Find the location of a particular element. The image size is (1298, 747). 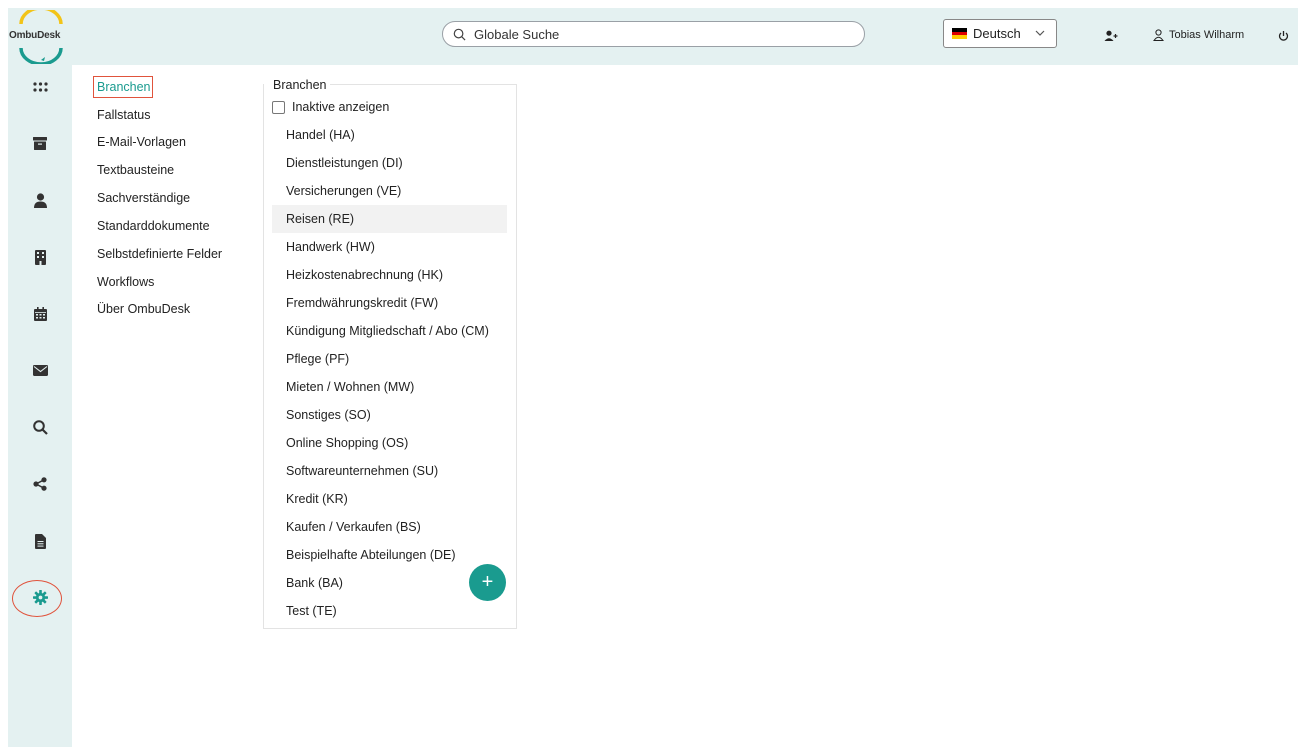

mail-icon is located at coordinates (40, 370).